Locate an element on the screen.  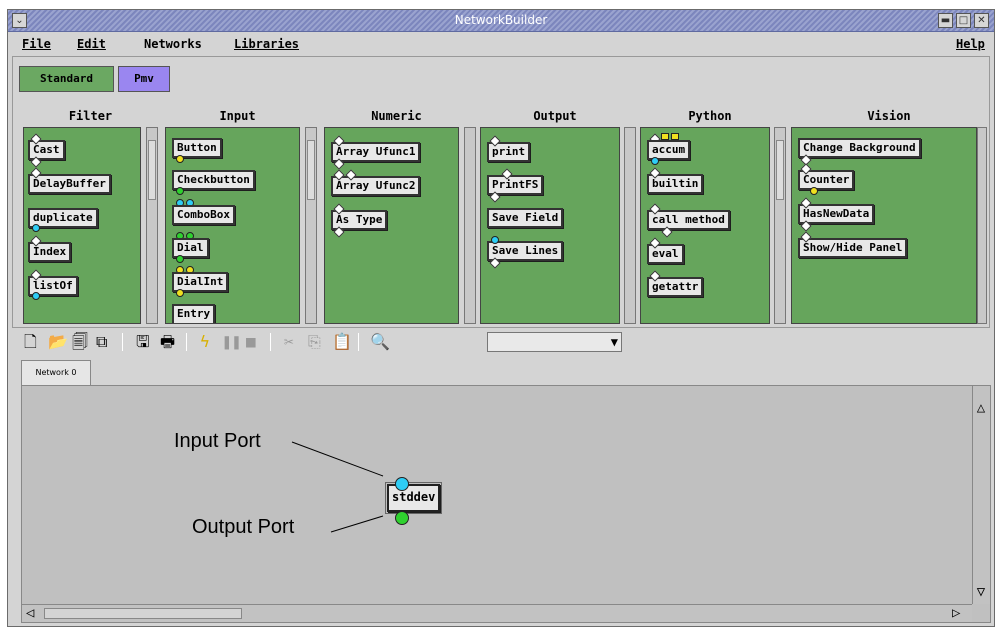
window-title: NetworkBuilder is located at coordinates (501, 20).